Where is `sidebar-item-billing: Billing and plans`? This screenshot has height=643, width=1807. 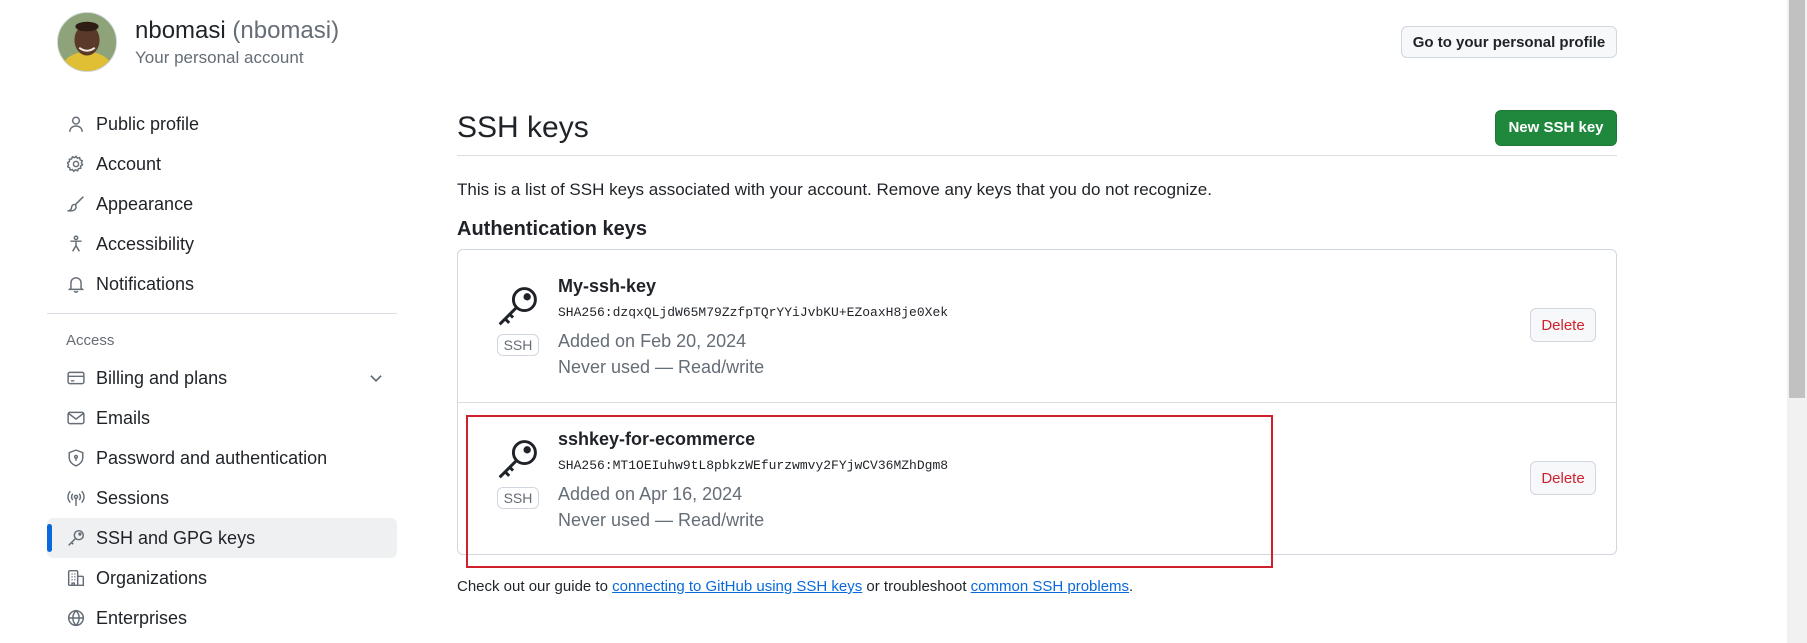 sidebar-item-billing: Billing and plans is located at coordinates (222, 378).